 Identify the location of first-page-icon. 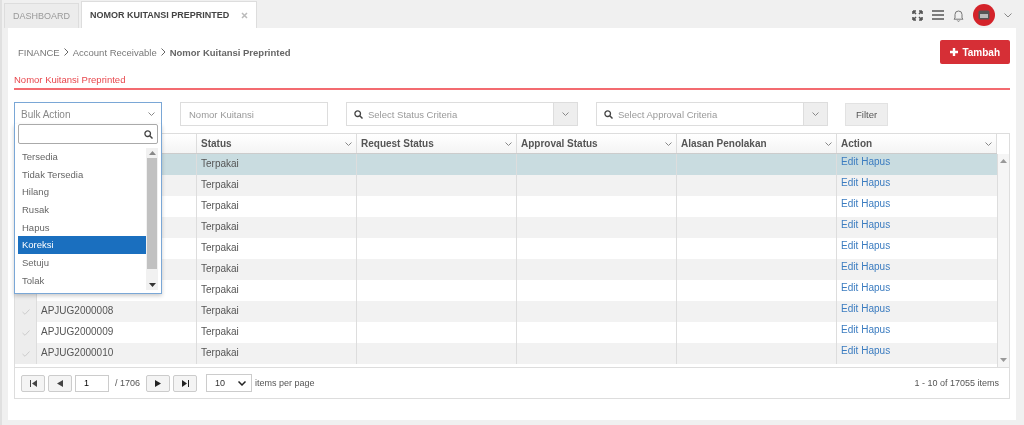
(33, 383).